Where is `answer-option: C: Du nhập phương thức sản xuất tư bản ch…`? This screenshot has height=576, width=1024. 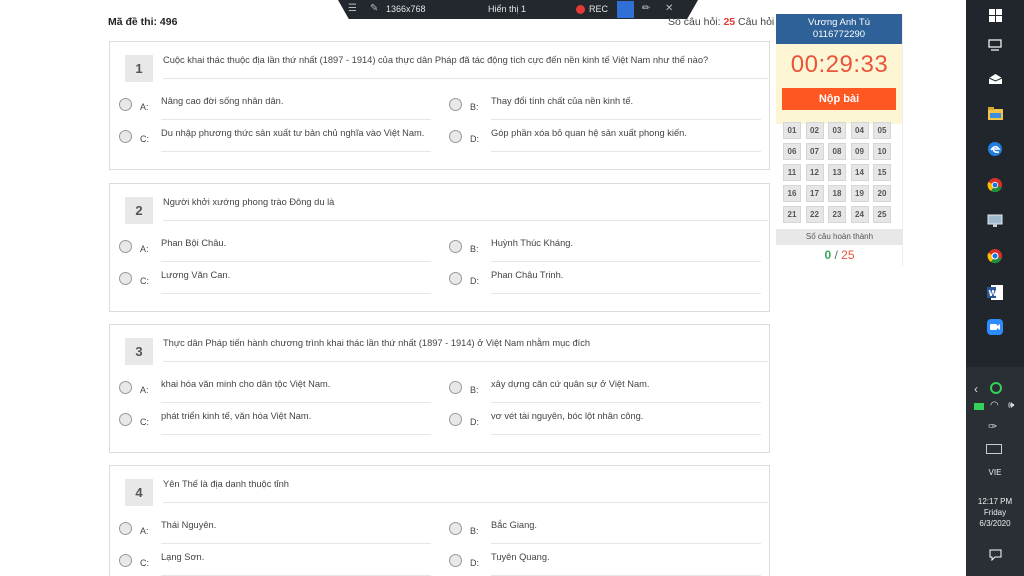
answer-option: C: Du nhập phương thức sản xuất tư bản ch… is located at coordinates (270, 136).